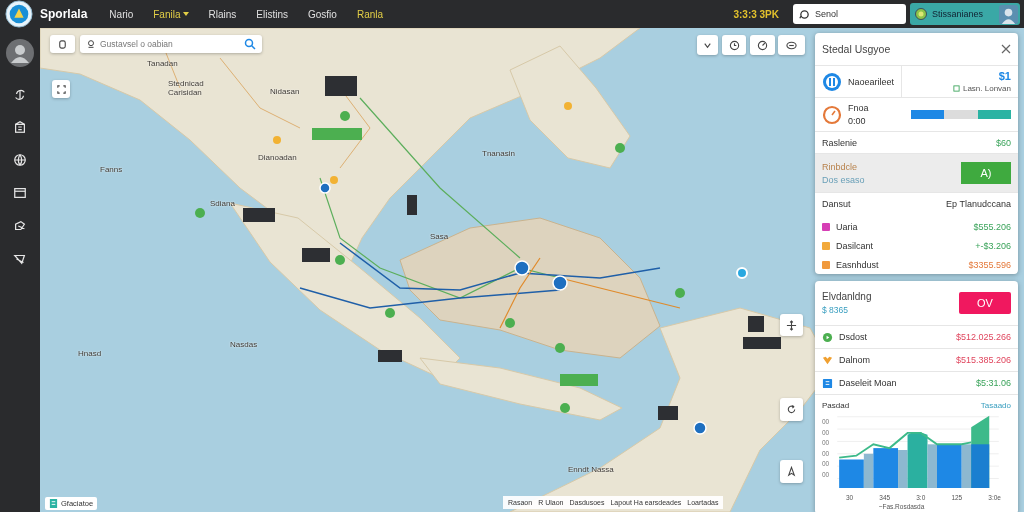  I want to click on map-label: Sasa, so click(439, 237).